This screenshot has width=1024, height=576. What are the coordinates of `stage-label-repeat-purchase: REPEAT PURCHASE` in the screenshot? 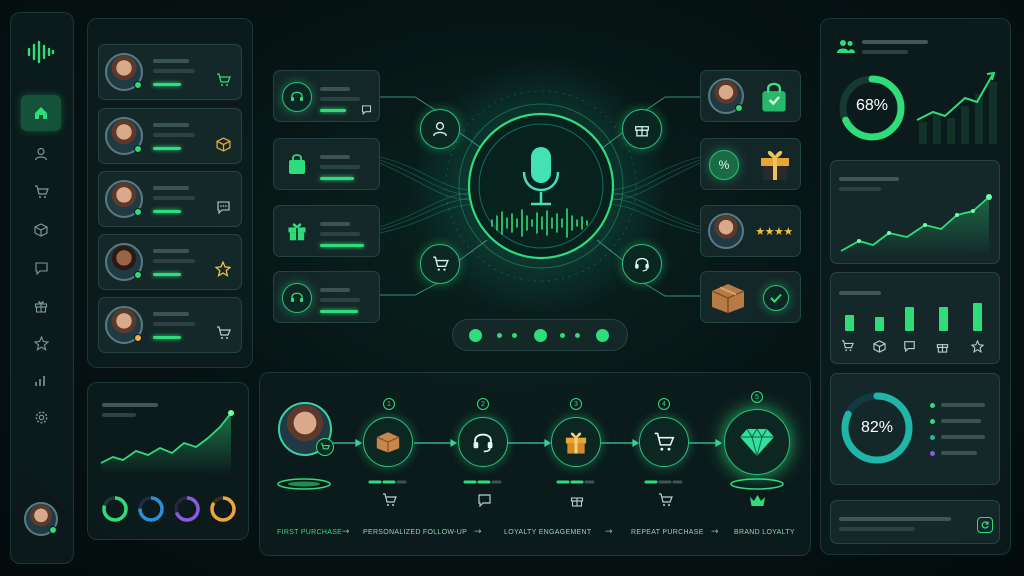 It's located at (667, 532).